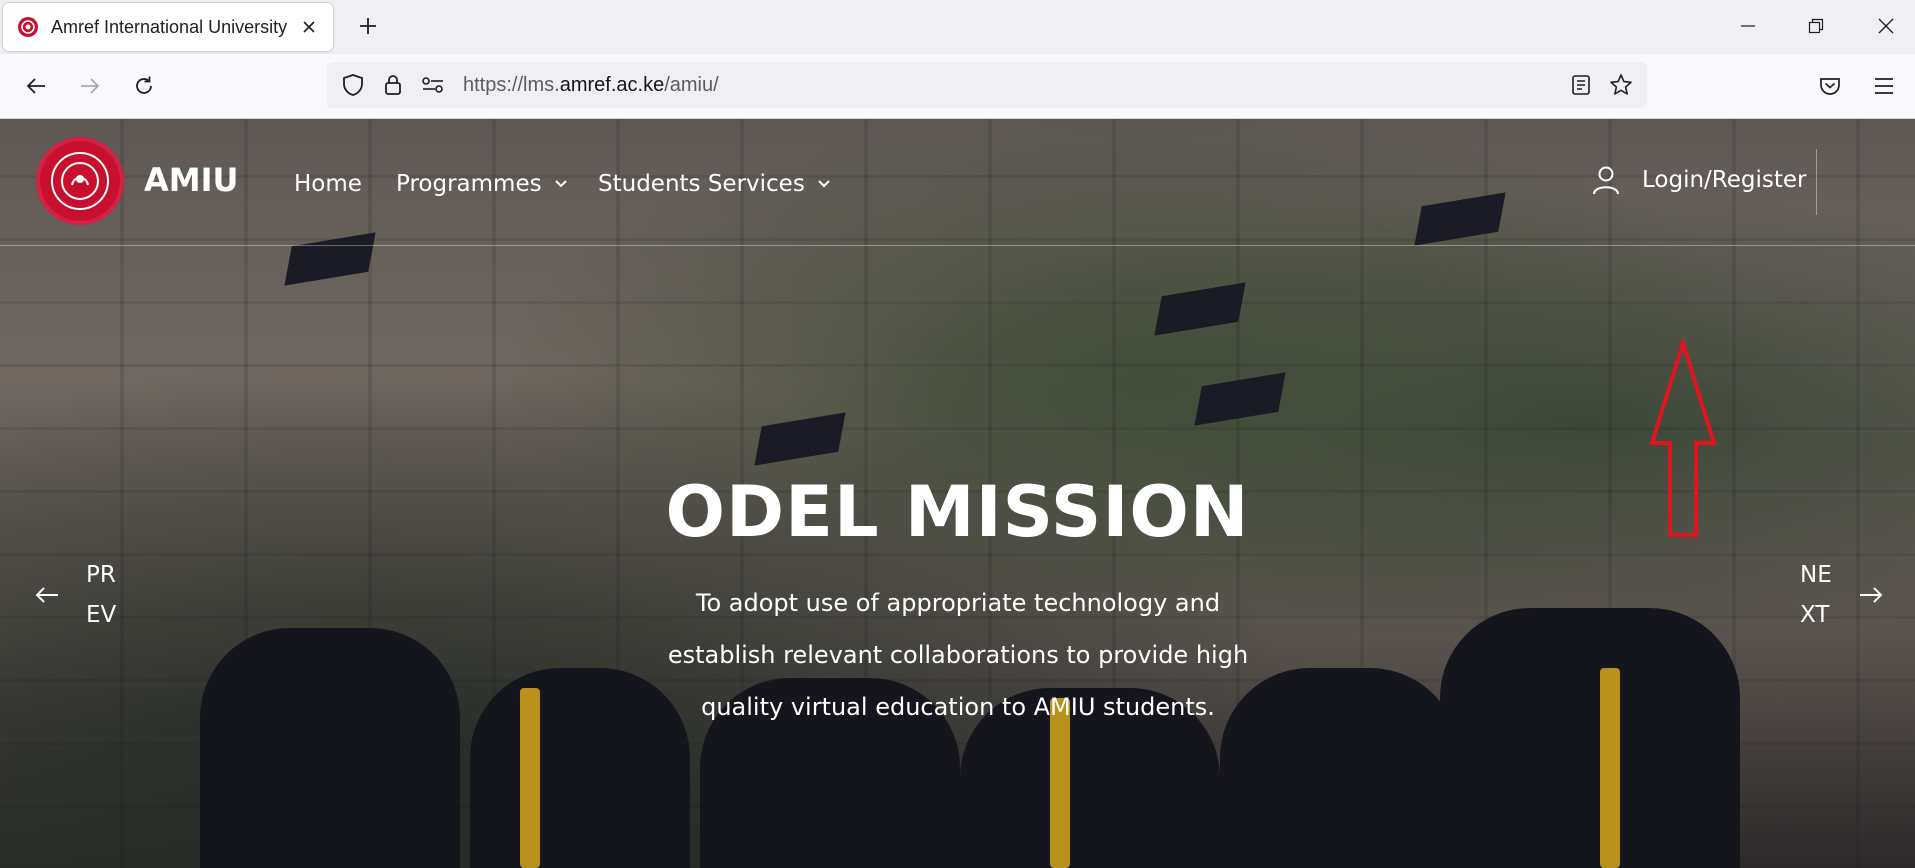  Describe the element at coordinates (511, 84) in the screenshot. I see `url-prefix: https://lms.` at that location.